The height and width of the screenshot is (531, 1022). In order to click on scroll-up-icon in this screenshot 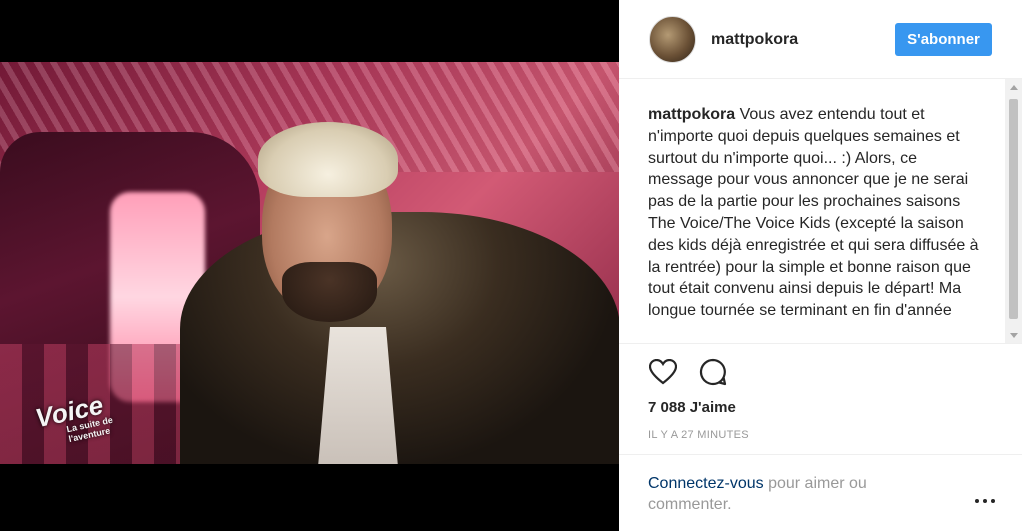, I will do `click(1013, 87)`.